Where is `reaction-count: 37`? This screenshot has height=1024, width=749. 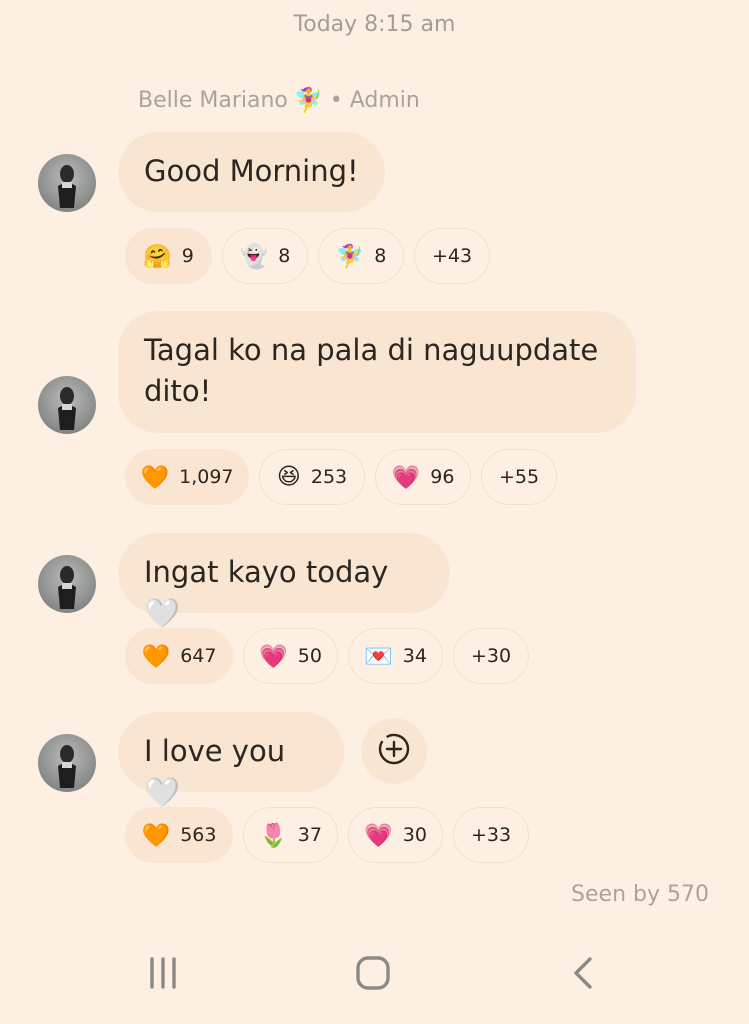
reaction-count: 37 is located at coordinates (309, 835).